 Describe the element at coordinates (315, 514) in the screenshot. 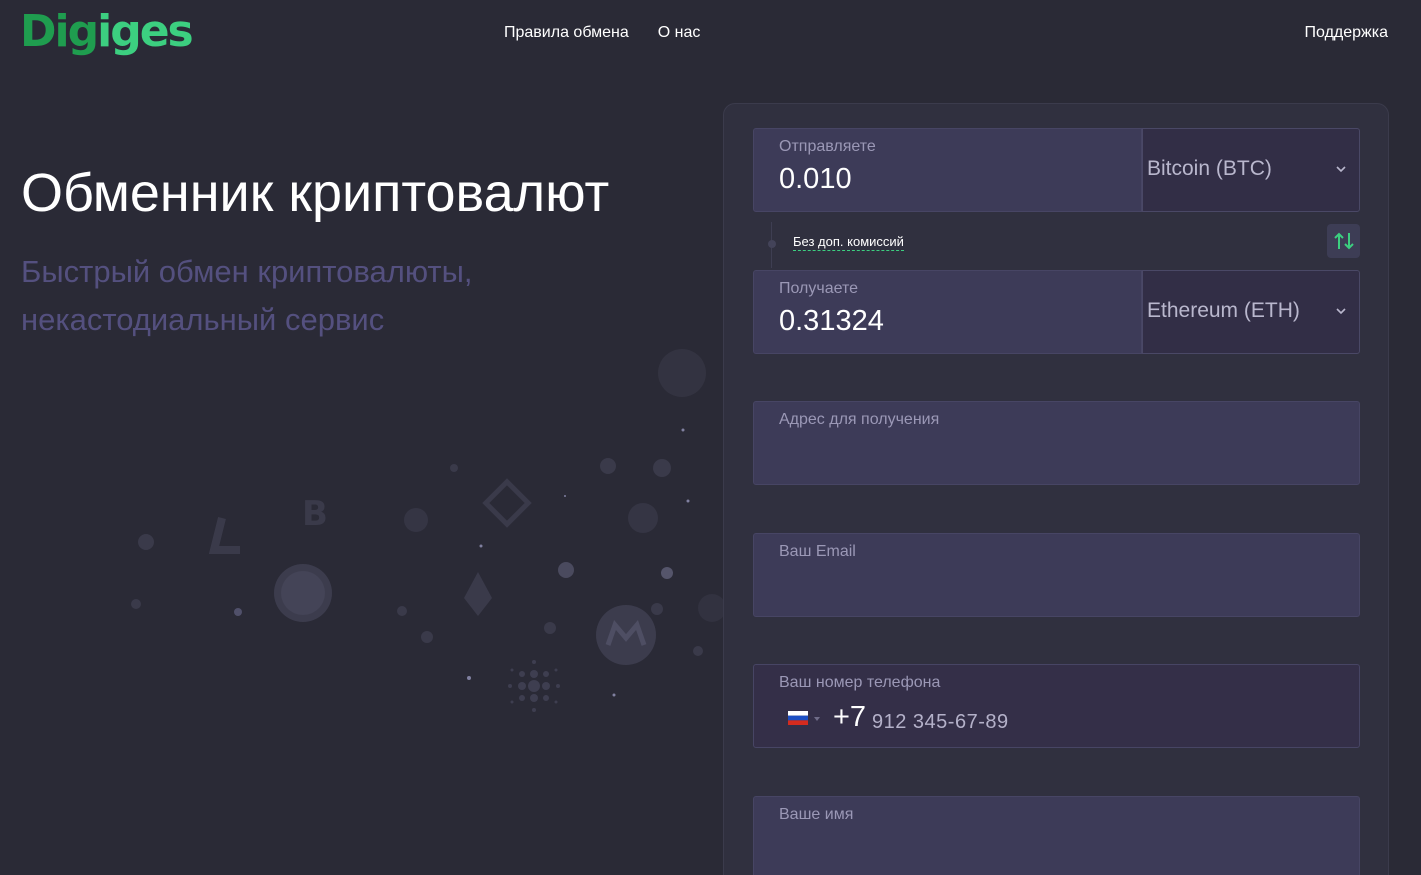

I see `svg-text: B` at that location.